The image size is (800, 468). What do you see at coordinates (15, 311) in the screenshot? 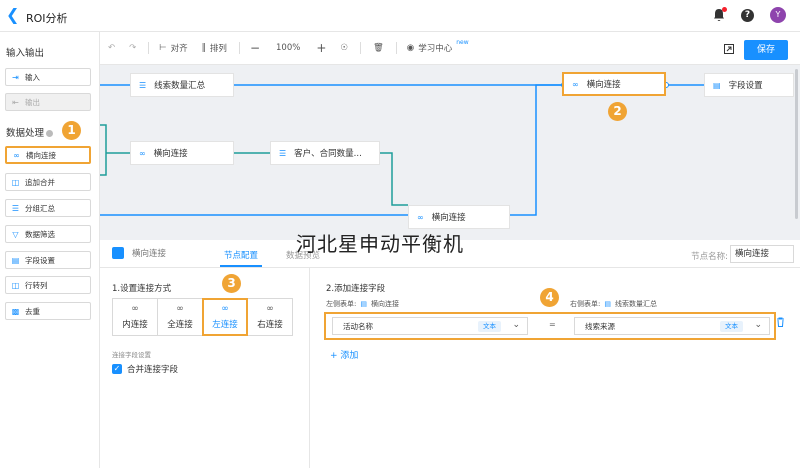
I see `dedupe-icon: ▩` at bounding box center [15, 311].